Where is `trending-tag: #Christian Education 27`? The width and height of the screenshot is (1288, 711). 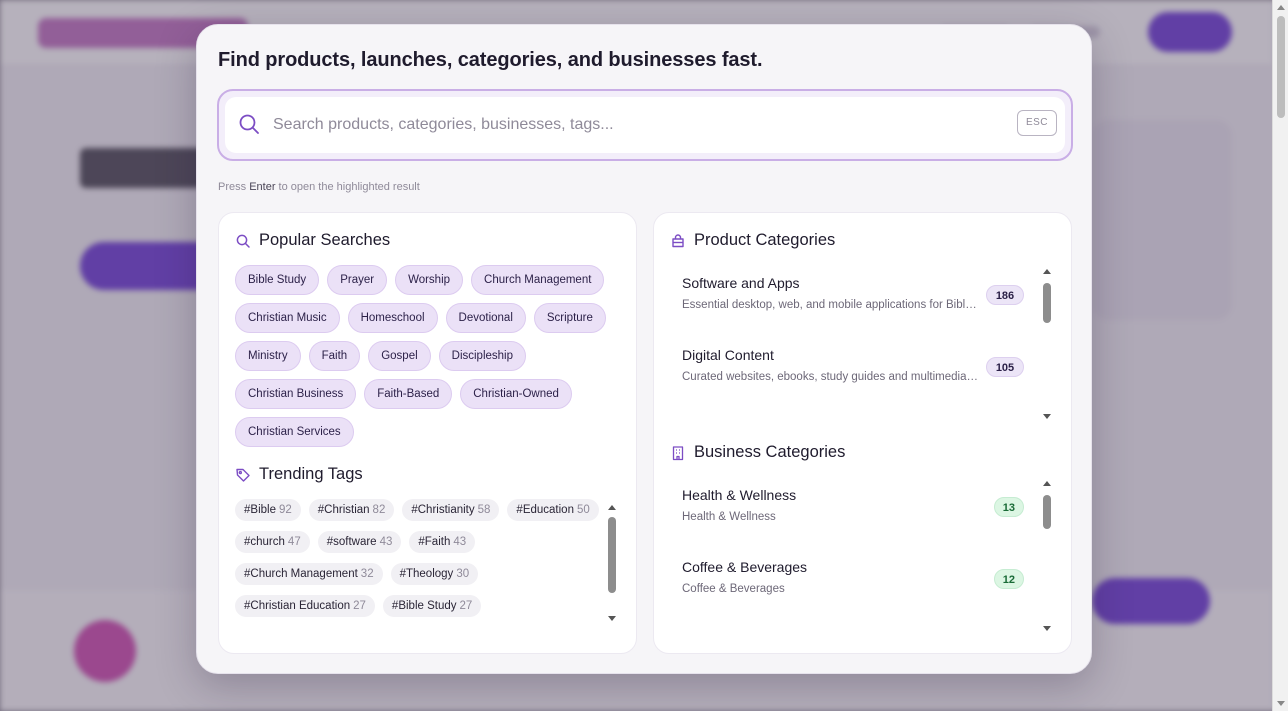
trending-tag: #Christian Education 27 is located at coordinates (305, 606).